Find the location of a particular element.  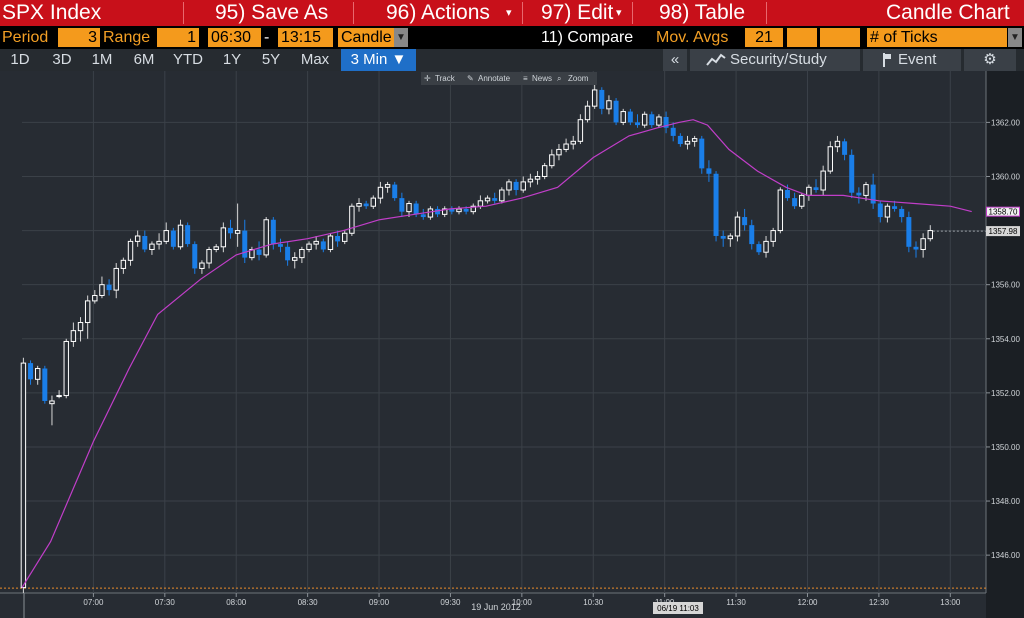

toolbar-divider is located at coordinates (353, 13).